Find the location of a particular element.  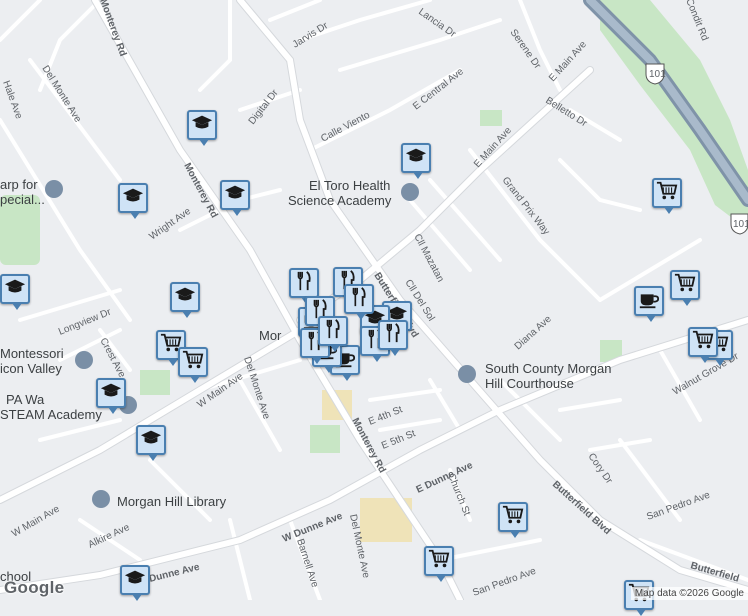

library-poi-dot is located at coordinates (101, 499).